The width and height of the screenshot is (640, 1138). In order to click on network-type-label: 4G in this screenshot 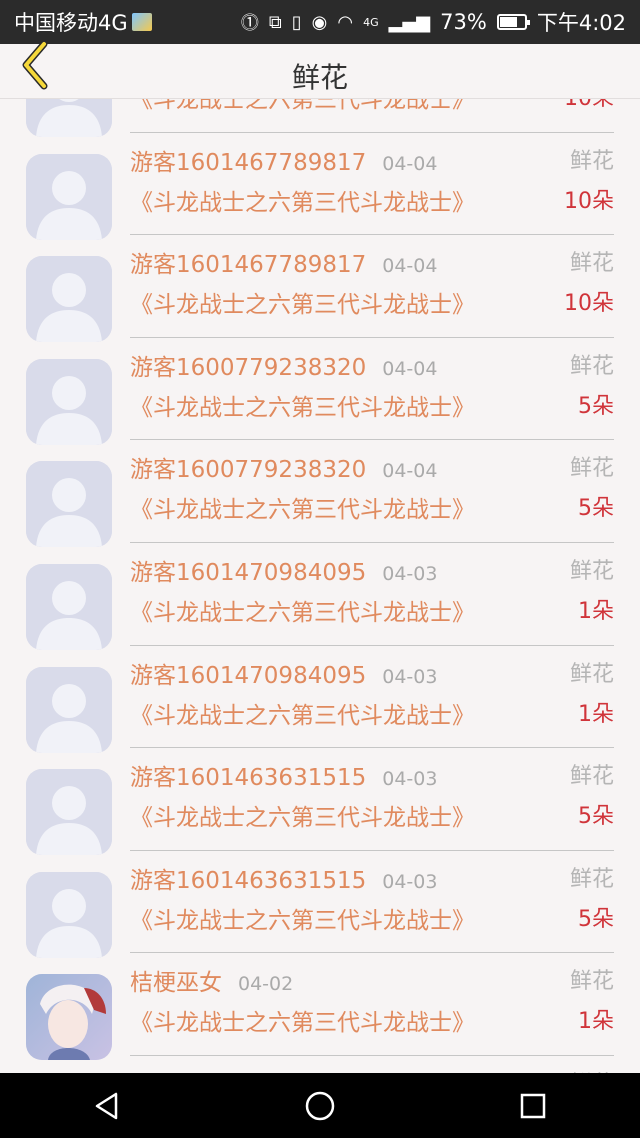, I will do `click(371, 22)`.